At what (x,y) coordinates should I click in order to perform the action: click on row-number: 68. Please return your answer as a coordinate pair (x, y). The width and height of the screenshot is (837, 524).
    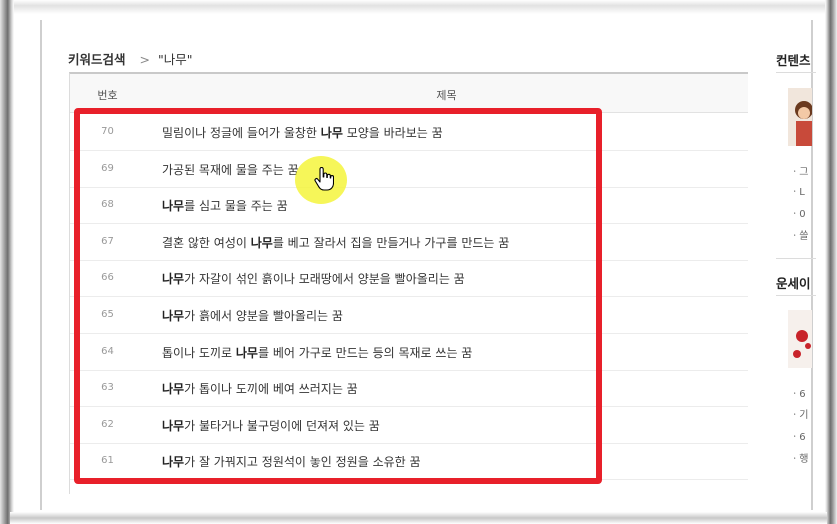
    Looking at the image, I should click on (107, 205).